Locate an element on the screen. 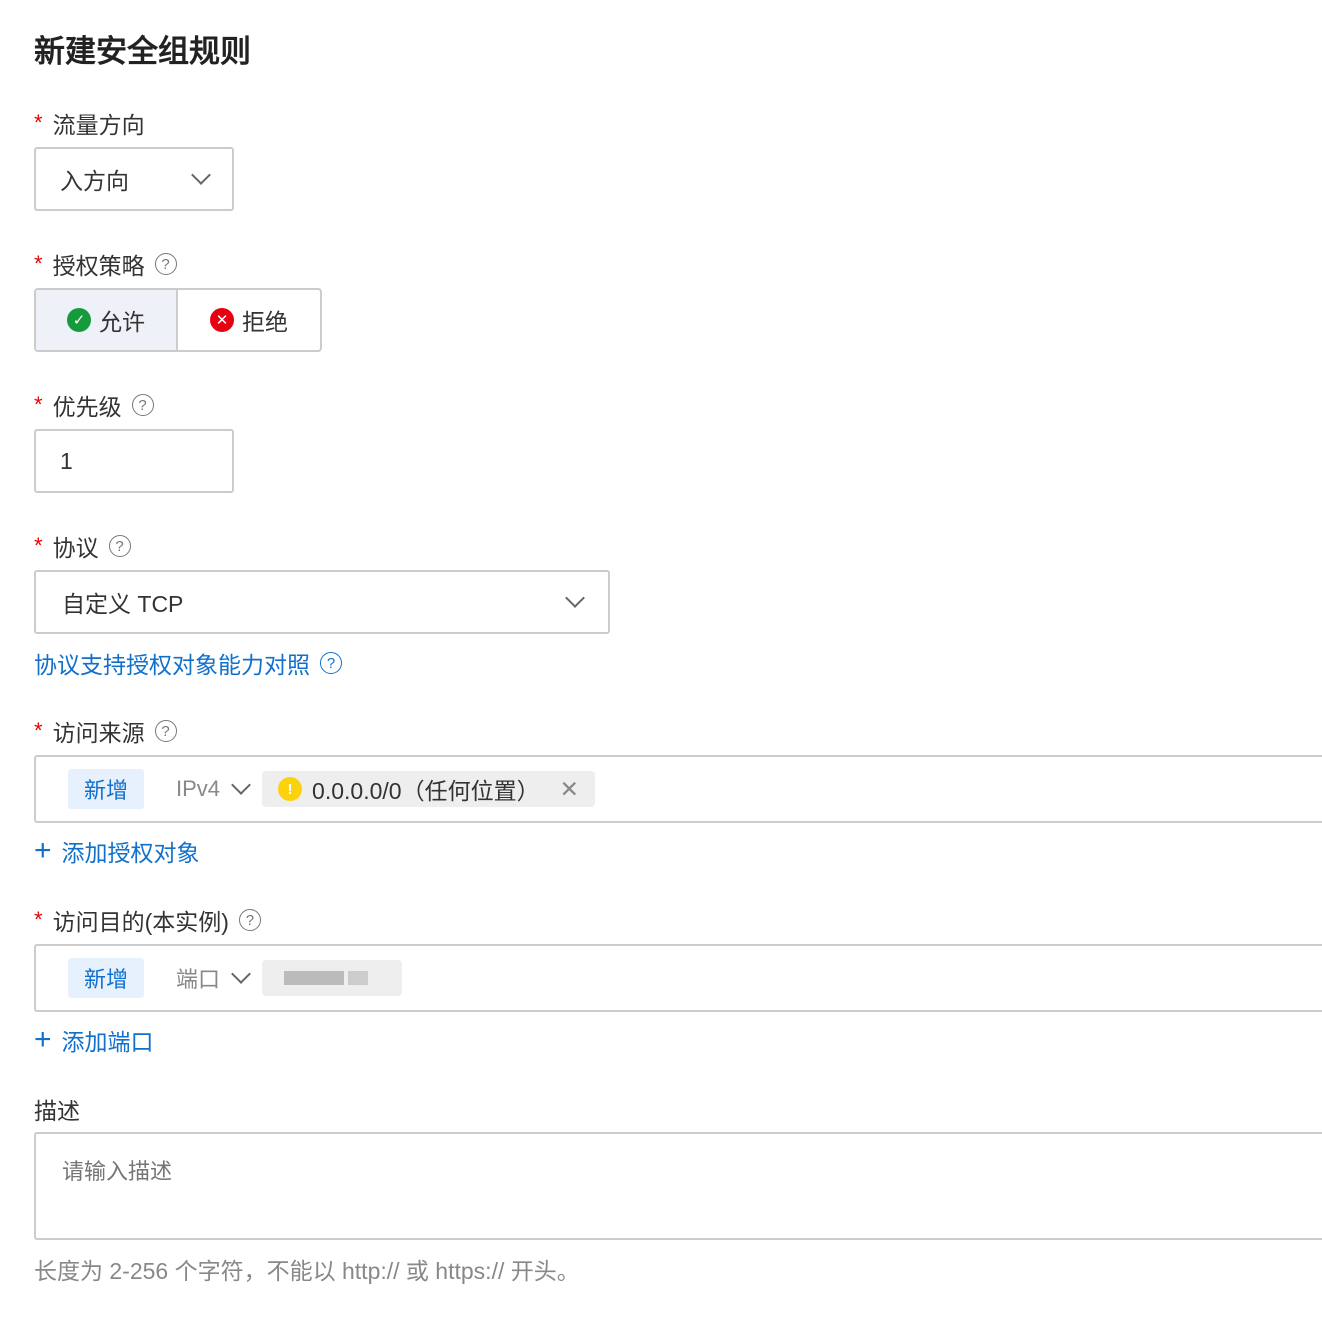 This screenshot has width=1322, height=1328. protocol-select: 自定义 TCP is located at coordinates (322, 602).